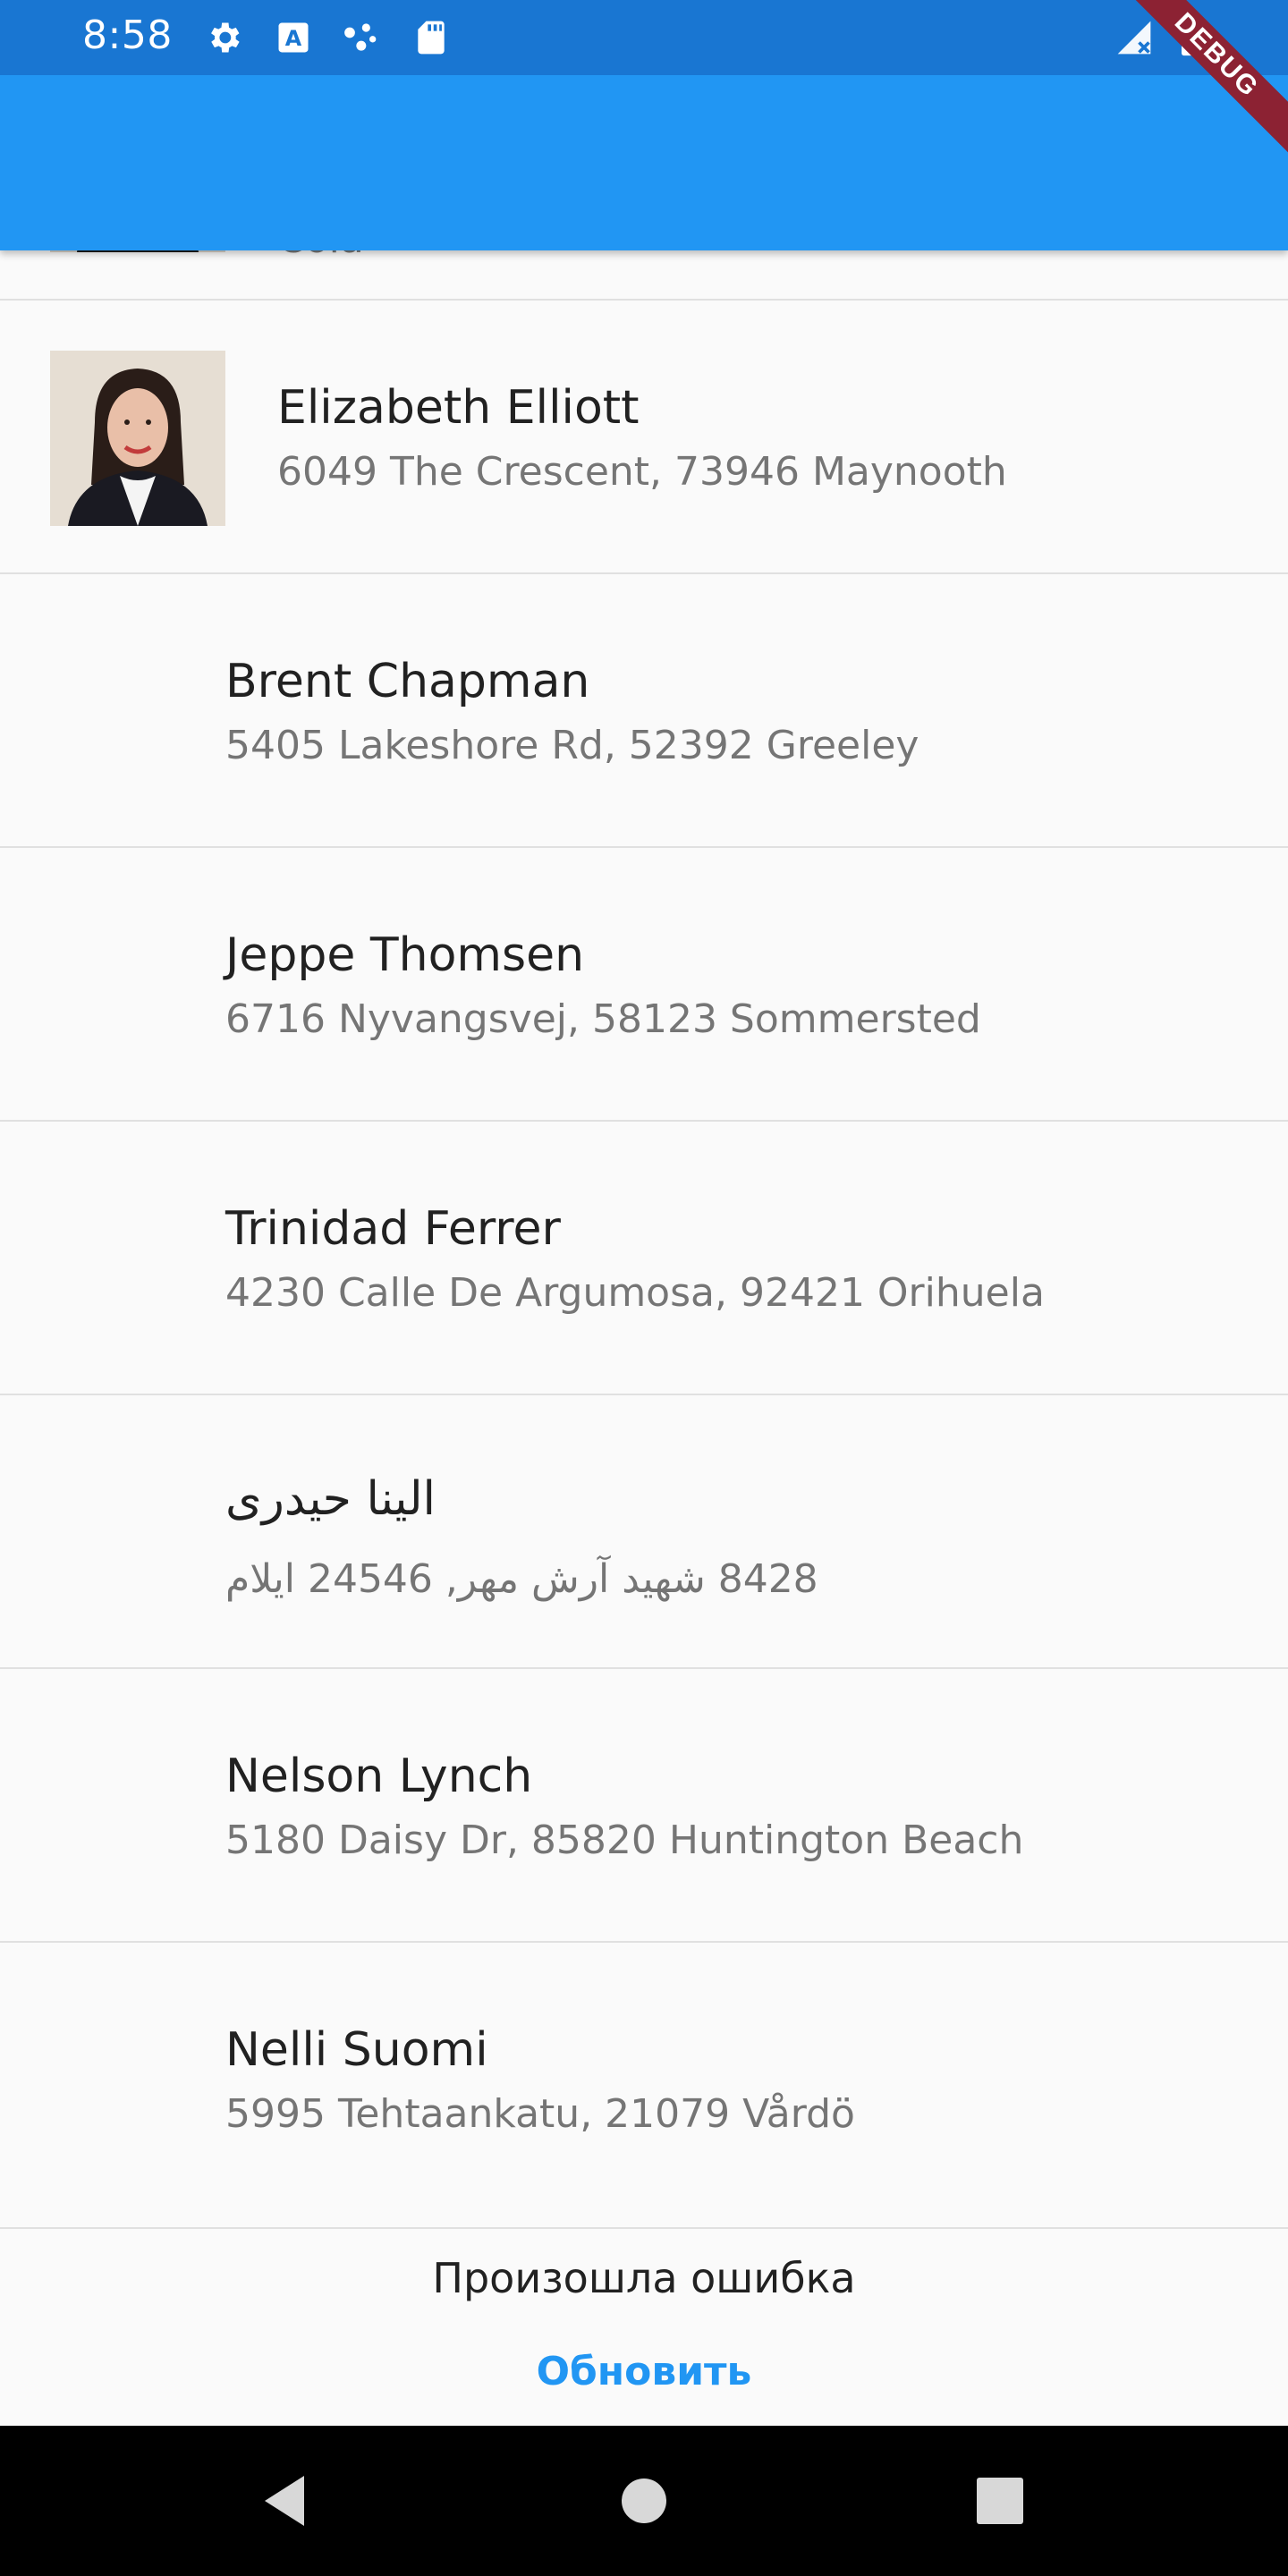  What do you see at coordinates (284, 2501) in the screenshot?
I see `back-icon` at bounding box center [284, 2501].